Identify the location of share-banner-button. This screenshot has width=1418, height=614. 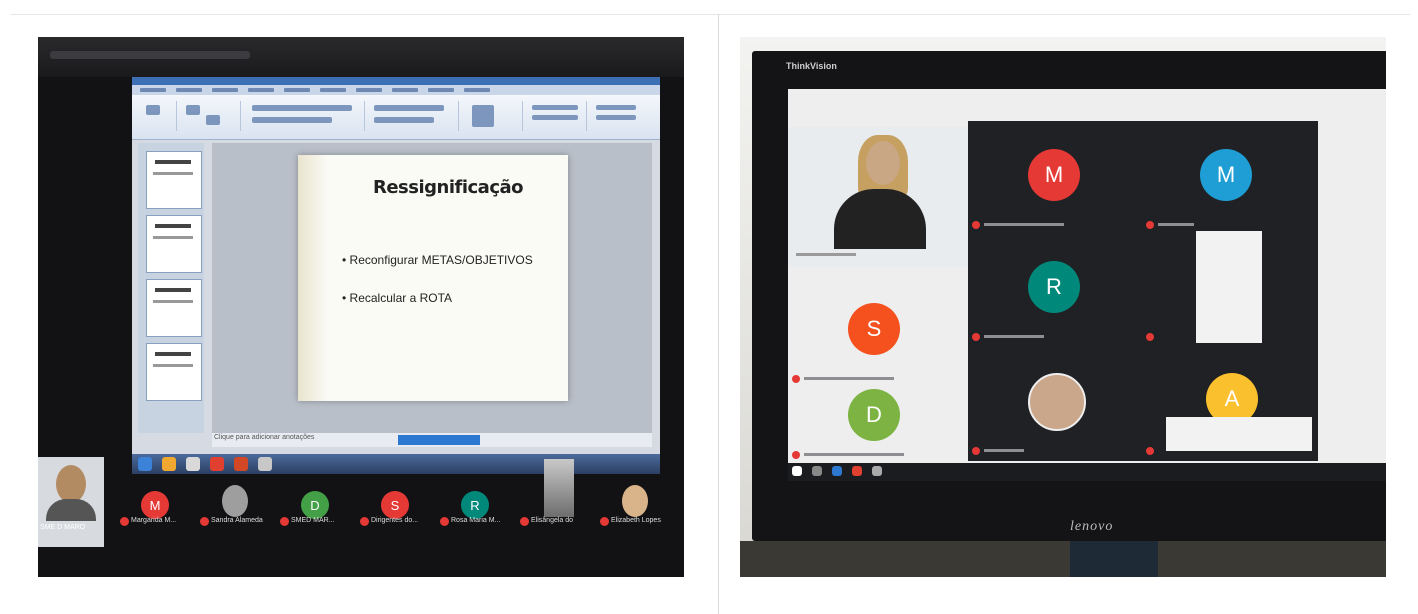
(439, 440).